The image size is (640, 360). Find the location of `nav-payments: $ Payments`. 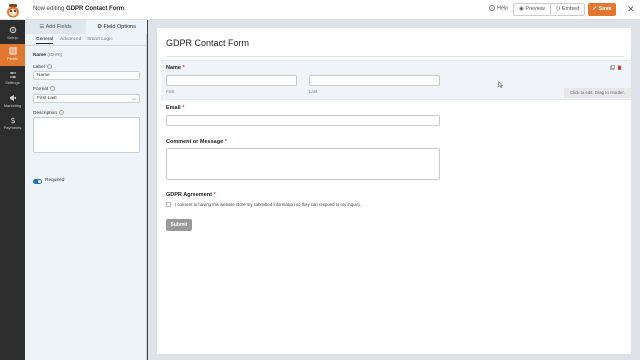

nav-payments: $ Payments is located at coordinates (12, 124).